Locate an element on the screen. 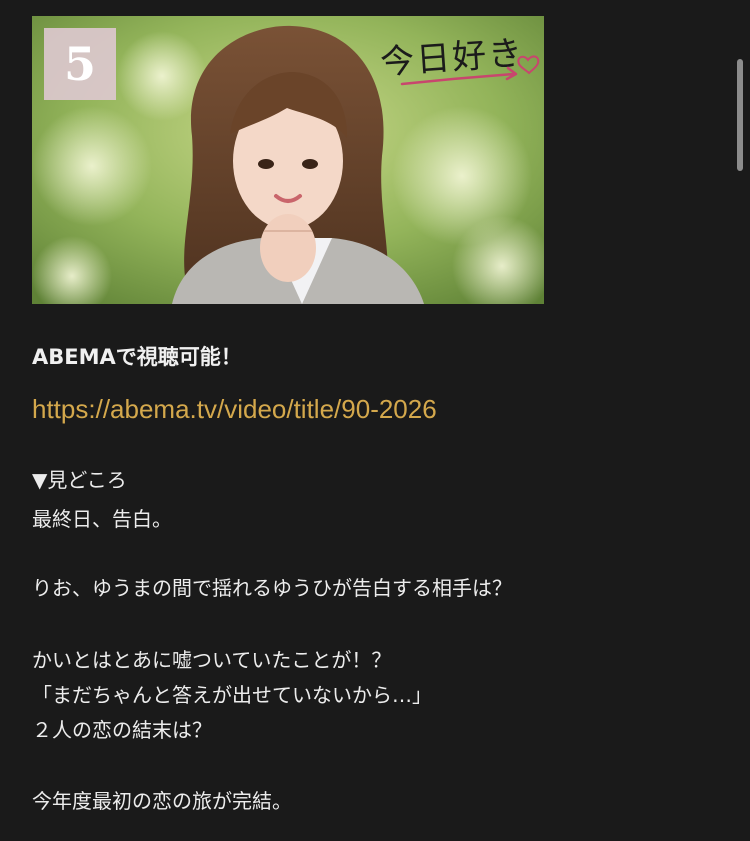 The image size is (750, 841). post-line-3: かいとはとあに嘘ついていたことが！？ is located at coordinates (212, 660).